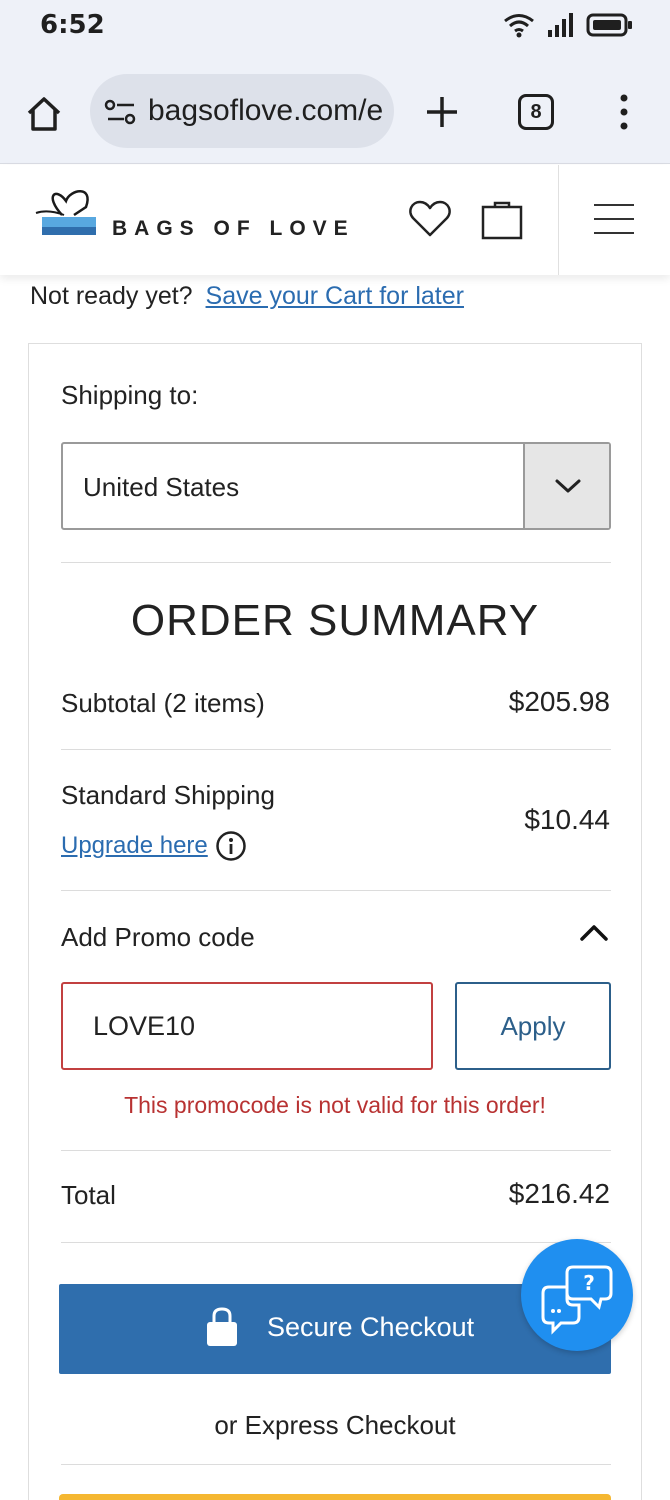 Image resolution: width=670 pixels, height=1500 pixels. What do you see at coordinates (335, 26) in the screenshot?
I see `status-bar: 6:52` at bounding box center [335, 26].